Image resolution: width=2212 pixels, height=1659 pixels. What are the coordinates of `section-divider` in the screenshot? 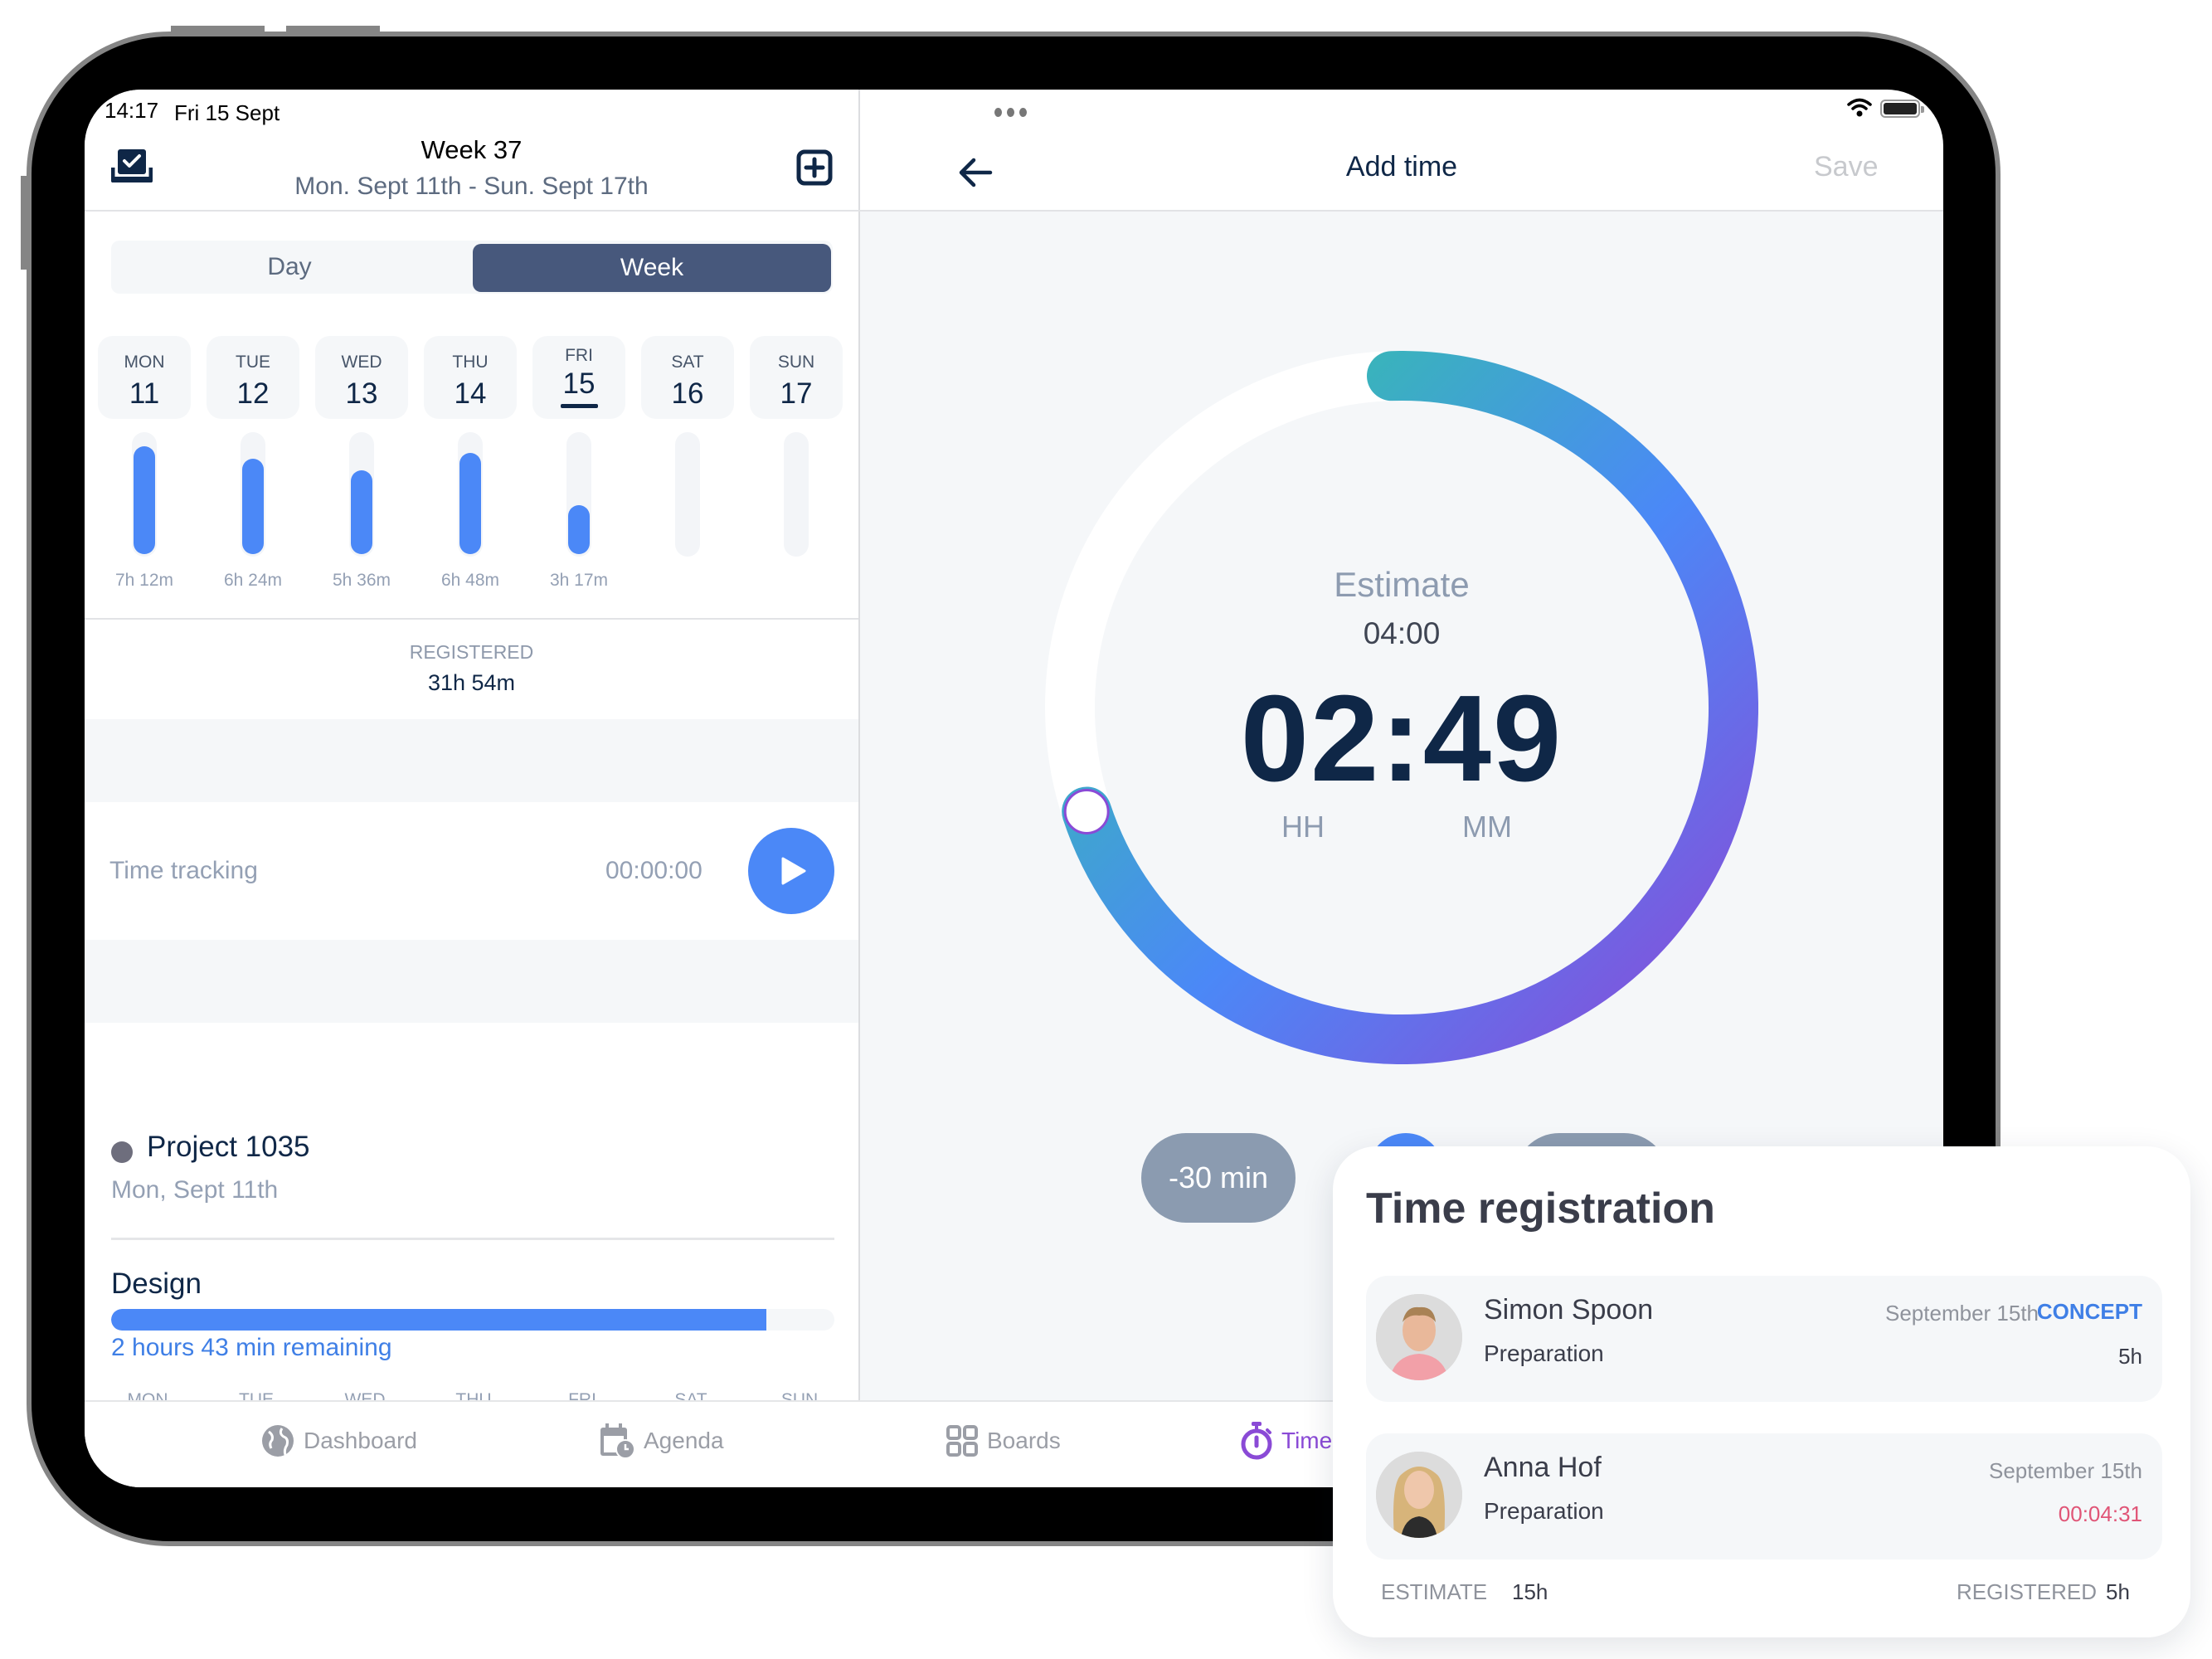 It's located at (472, 619).